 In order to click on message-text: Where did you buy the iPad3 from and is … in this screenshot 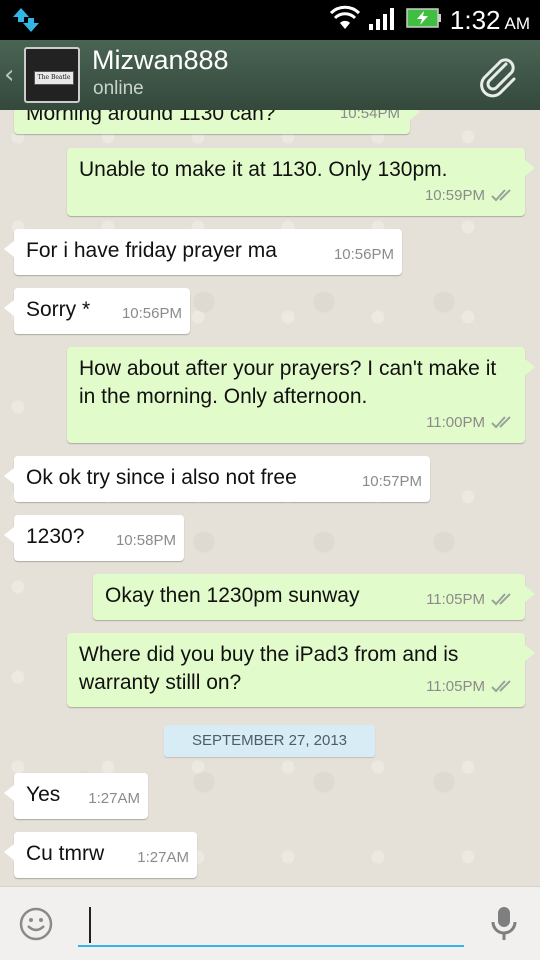, I will do `click(269, 668)`.